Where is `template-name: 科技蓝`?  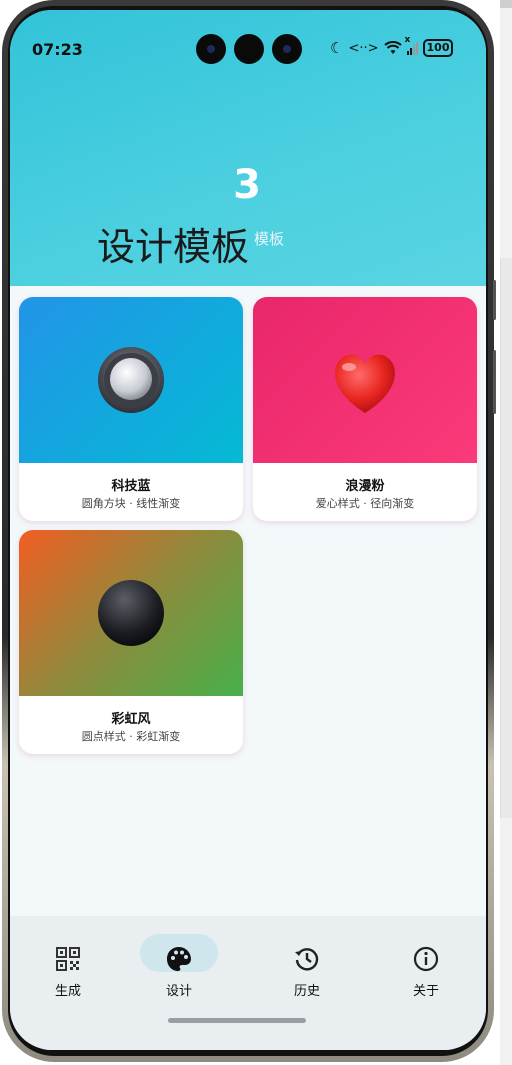 template-name: 科技蓝 is located at coordinates (131, 486).